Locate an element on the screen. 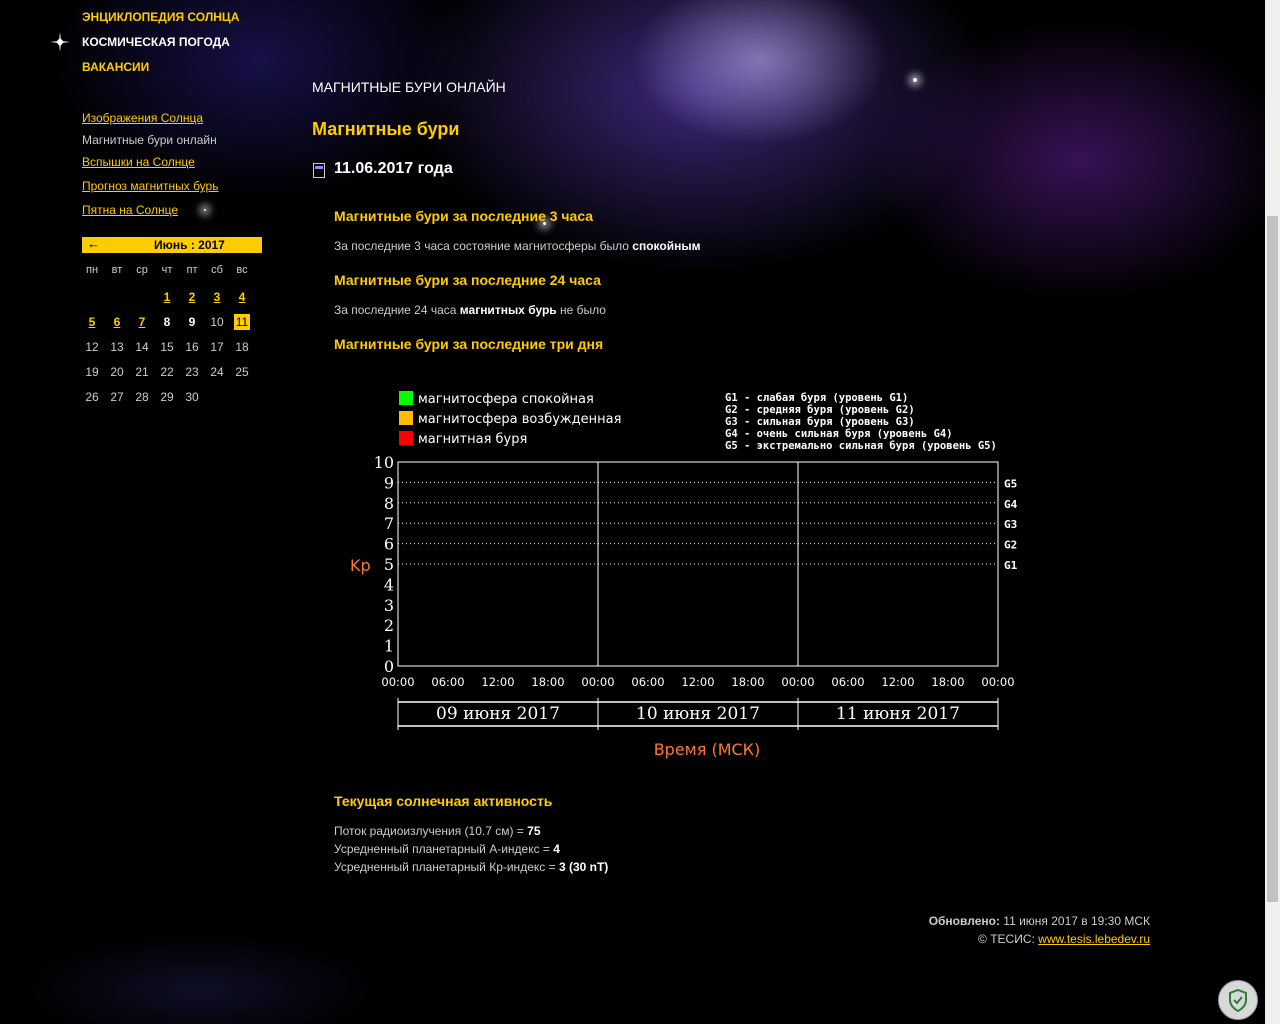 The width and height of the screenshot is (1280, 1024). calendar-day: 14 is located at coordinates (142, 347).